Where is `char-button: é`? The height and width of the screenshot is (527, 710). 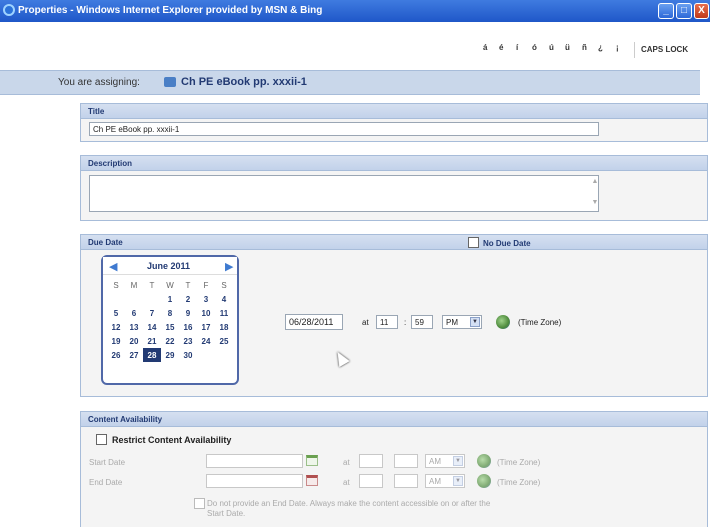
char-button: é is located at coordinates (501, 47).